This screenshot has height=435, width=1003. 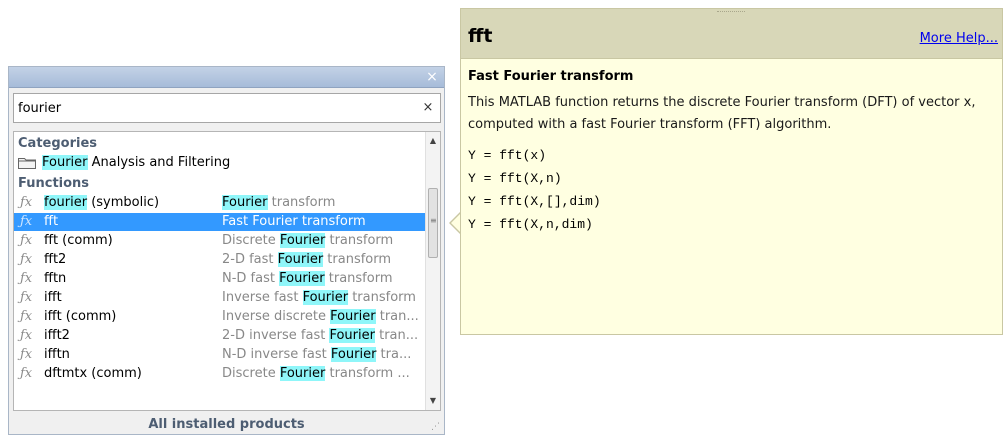 I want to click on function-description: Fourier transform, so click(x=279, y=202).